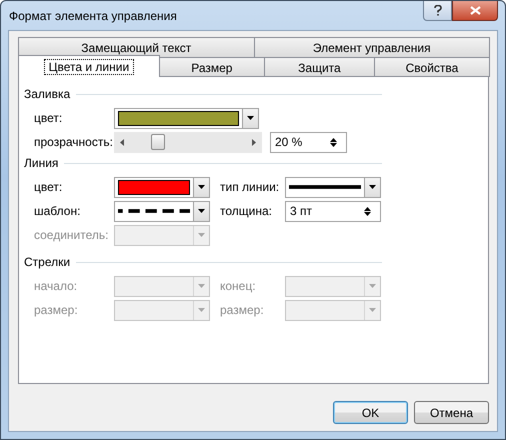  I want to click on line-style-dropdown, so click(333, 187).